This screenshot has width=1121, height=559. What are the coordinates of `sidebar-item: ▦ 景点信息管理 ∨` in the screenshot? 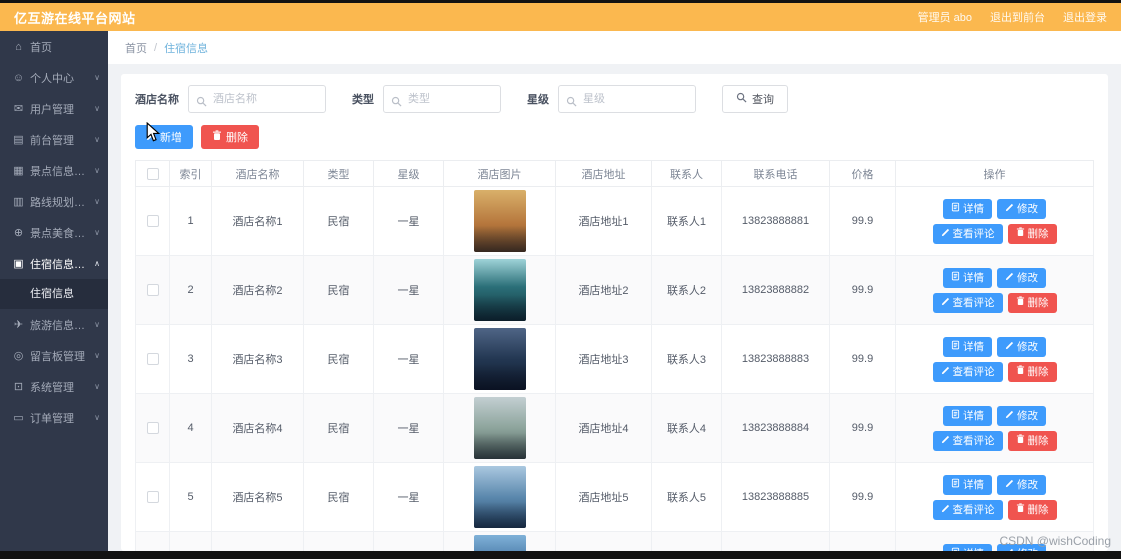 It's located at (54, 170).